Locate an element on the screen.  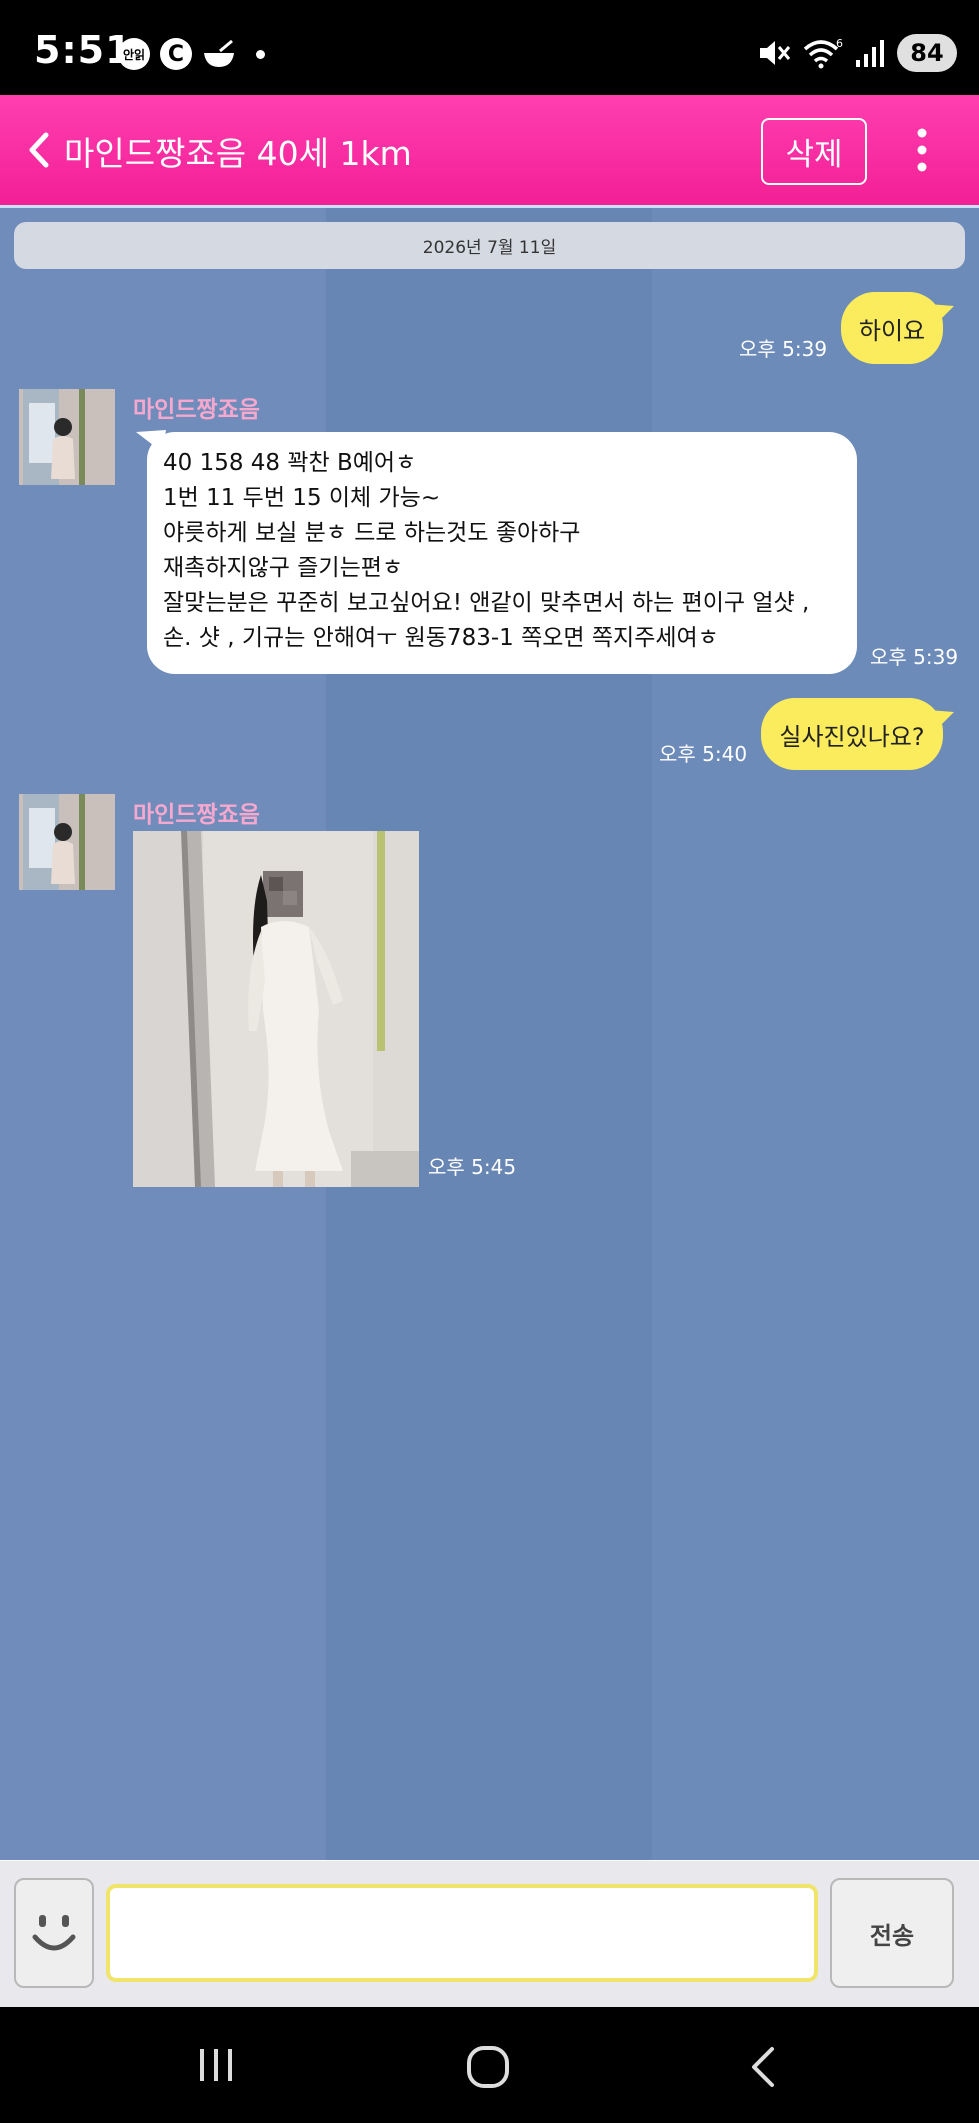
my-message-bubble: 실사진있나요? is located at coordinates (852, 734).